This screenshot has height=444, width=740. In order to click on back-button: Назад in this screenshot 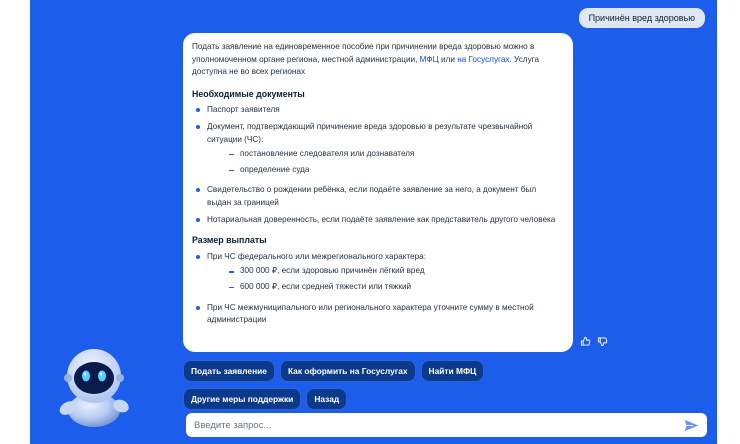, I will do `click(327, 399)`.